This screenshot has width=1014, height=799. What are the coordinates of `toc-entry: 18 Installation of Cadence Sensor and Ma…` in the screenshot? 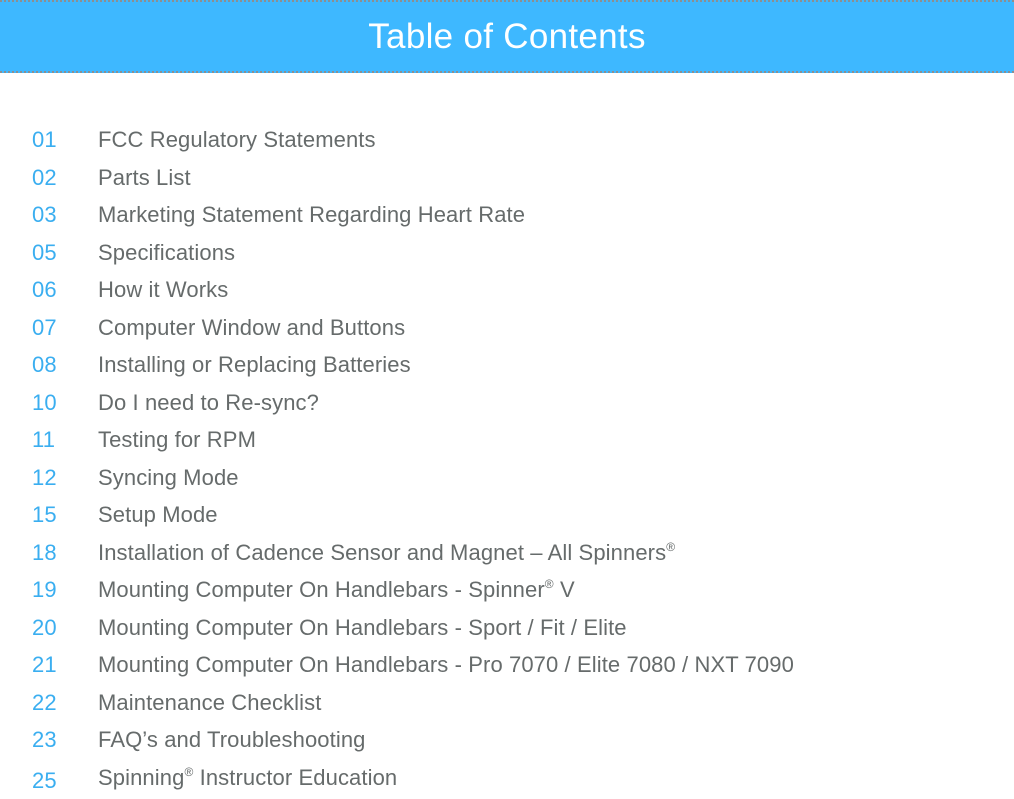 It's located at (507, 553).